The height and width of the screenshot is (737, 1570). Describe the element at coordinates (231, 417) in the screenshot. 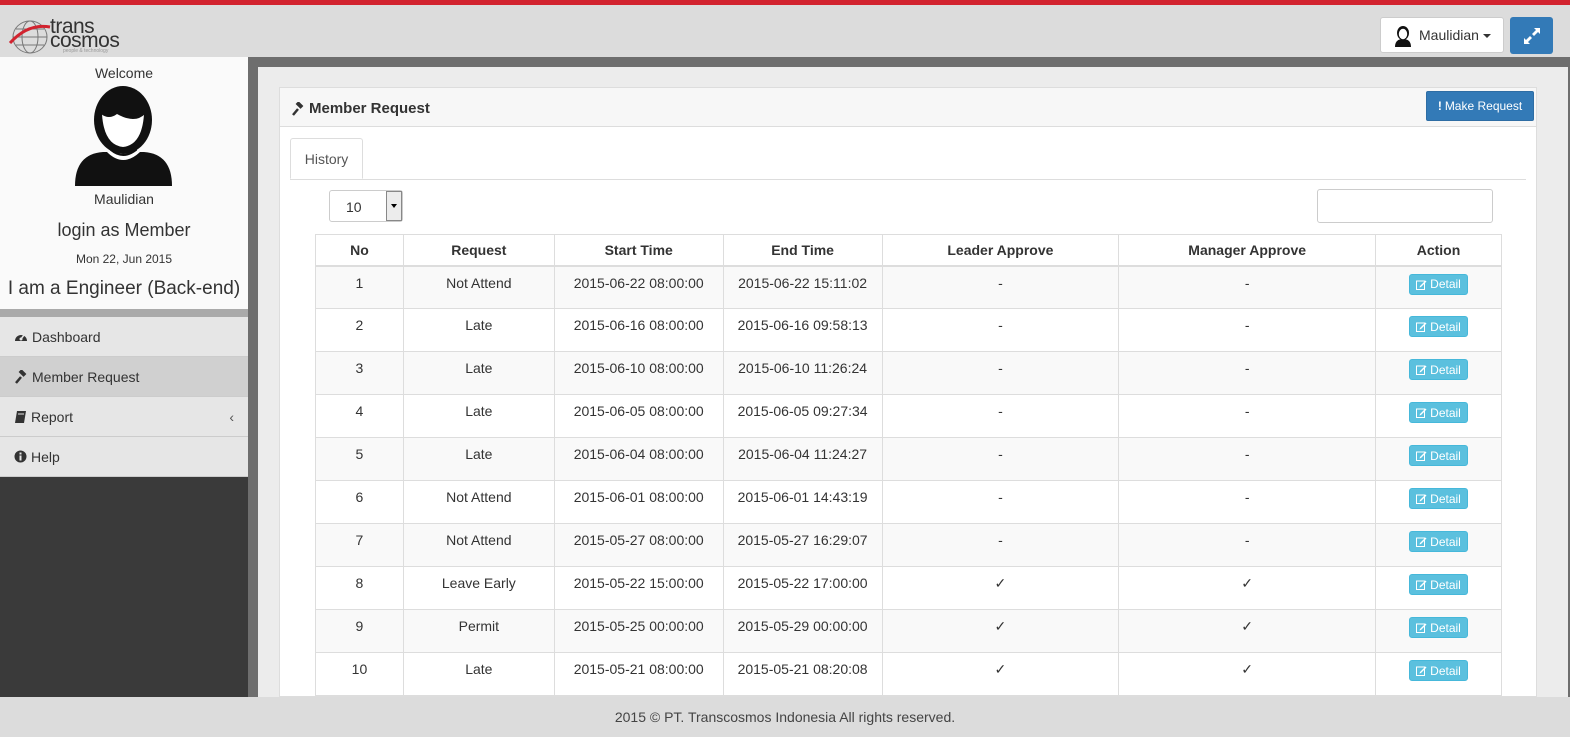

I see `chevron-left-icon: ‹` at that location.